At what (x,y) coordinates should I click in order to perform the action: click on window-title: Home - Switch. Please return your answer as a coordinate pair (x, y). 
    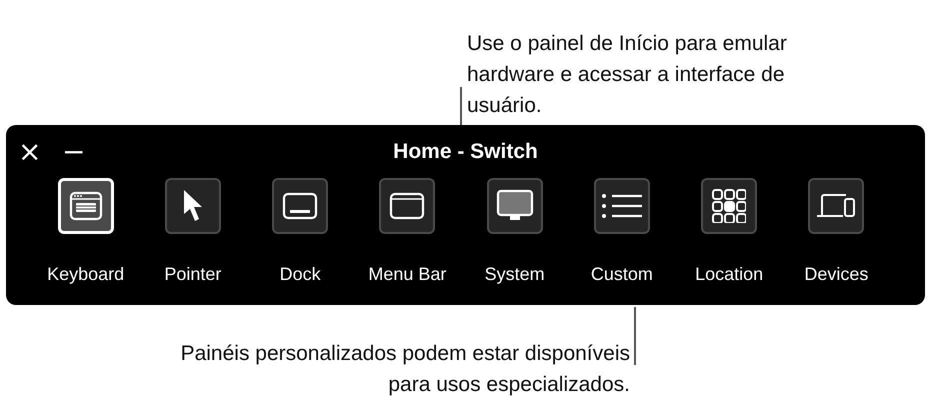
    Looking at the image, I should click on (465, 152).